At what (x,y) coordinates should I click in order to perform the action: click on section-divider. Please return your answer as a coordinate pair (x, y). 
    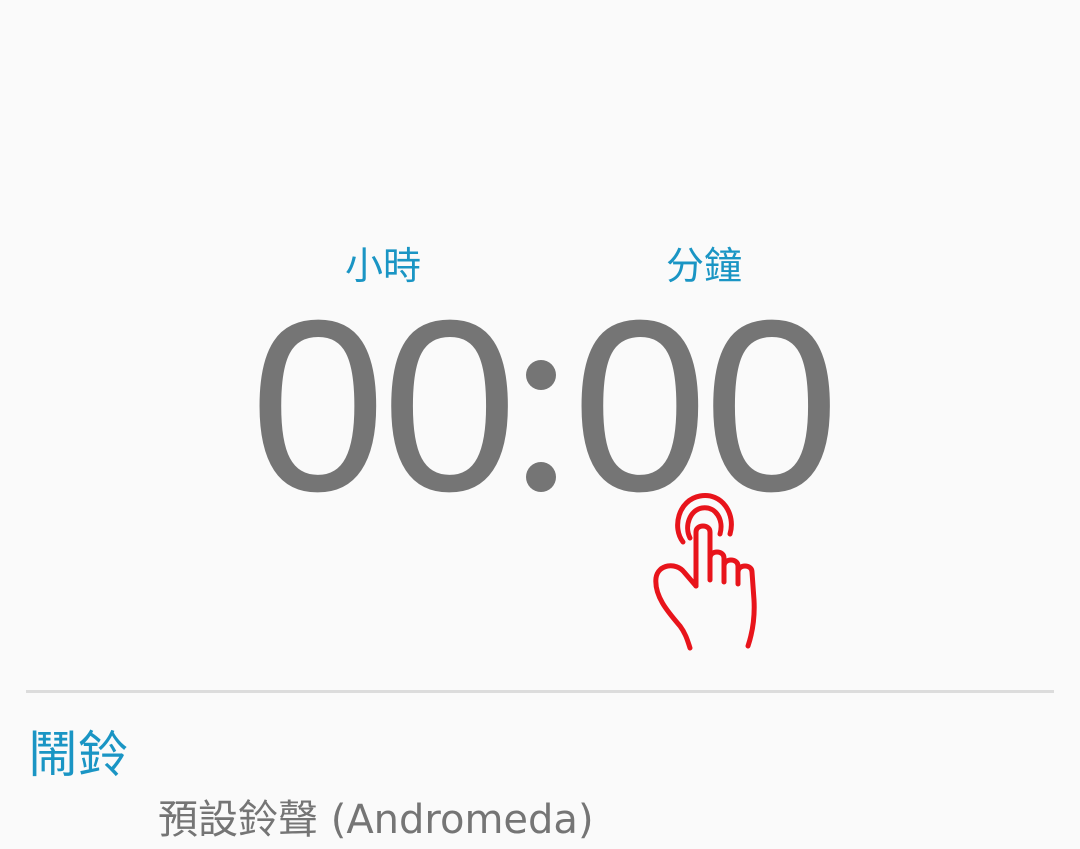
    Looking at the image, I should click on (540, 691).